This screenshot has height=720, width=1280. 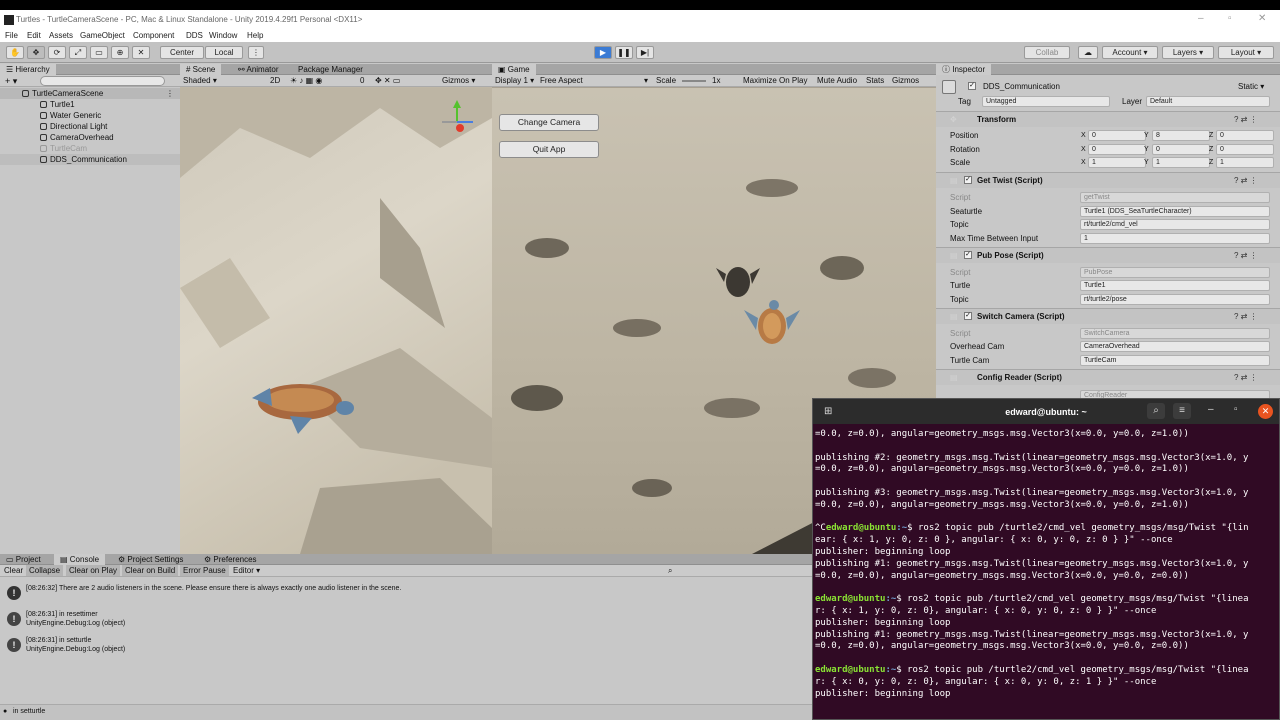 What do you see at coordinates (1108, 255) in the screenshot?
I see `pub-pose-header: ▤ ✓ Pub Pose (Script) ? ⇄ ⋮` at bounding box center [1108, 255].